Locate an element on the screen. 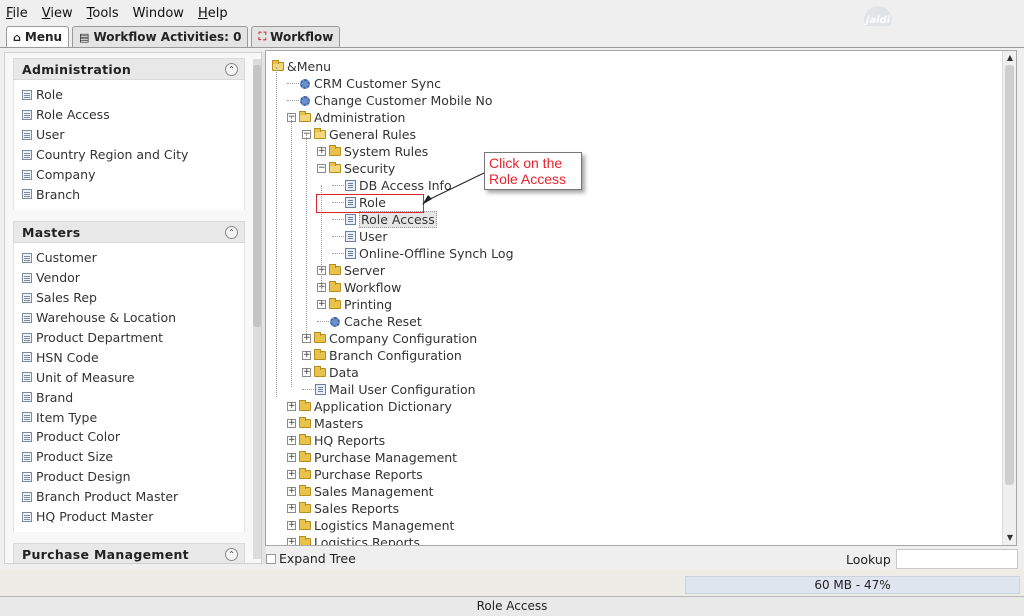  sidebar-item: Country Region and City is located at coordinates (129, 155).